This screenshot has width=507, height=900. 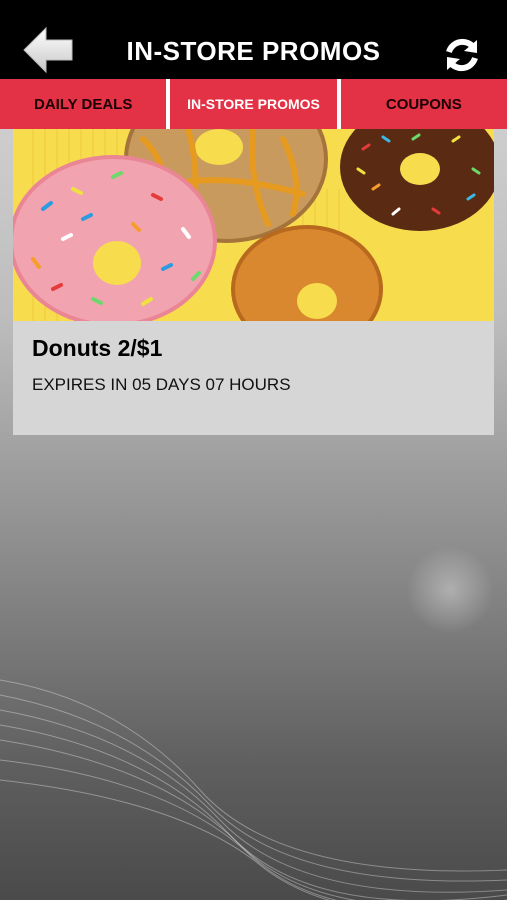 What do you see at coordinates (83, 104) in the screenshot?
I see `tab-daily-deals: DAILY DEALS` at bounding box center [83, 104].